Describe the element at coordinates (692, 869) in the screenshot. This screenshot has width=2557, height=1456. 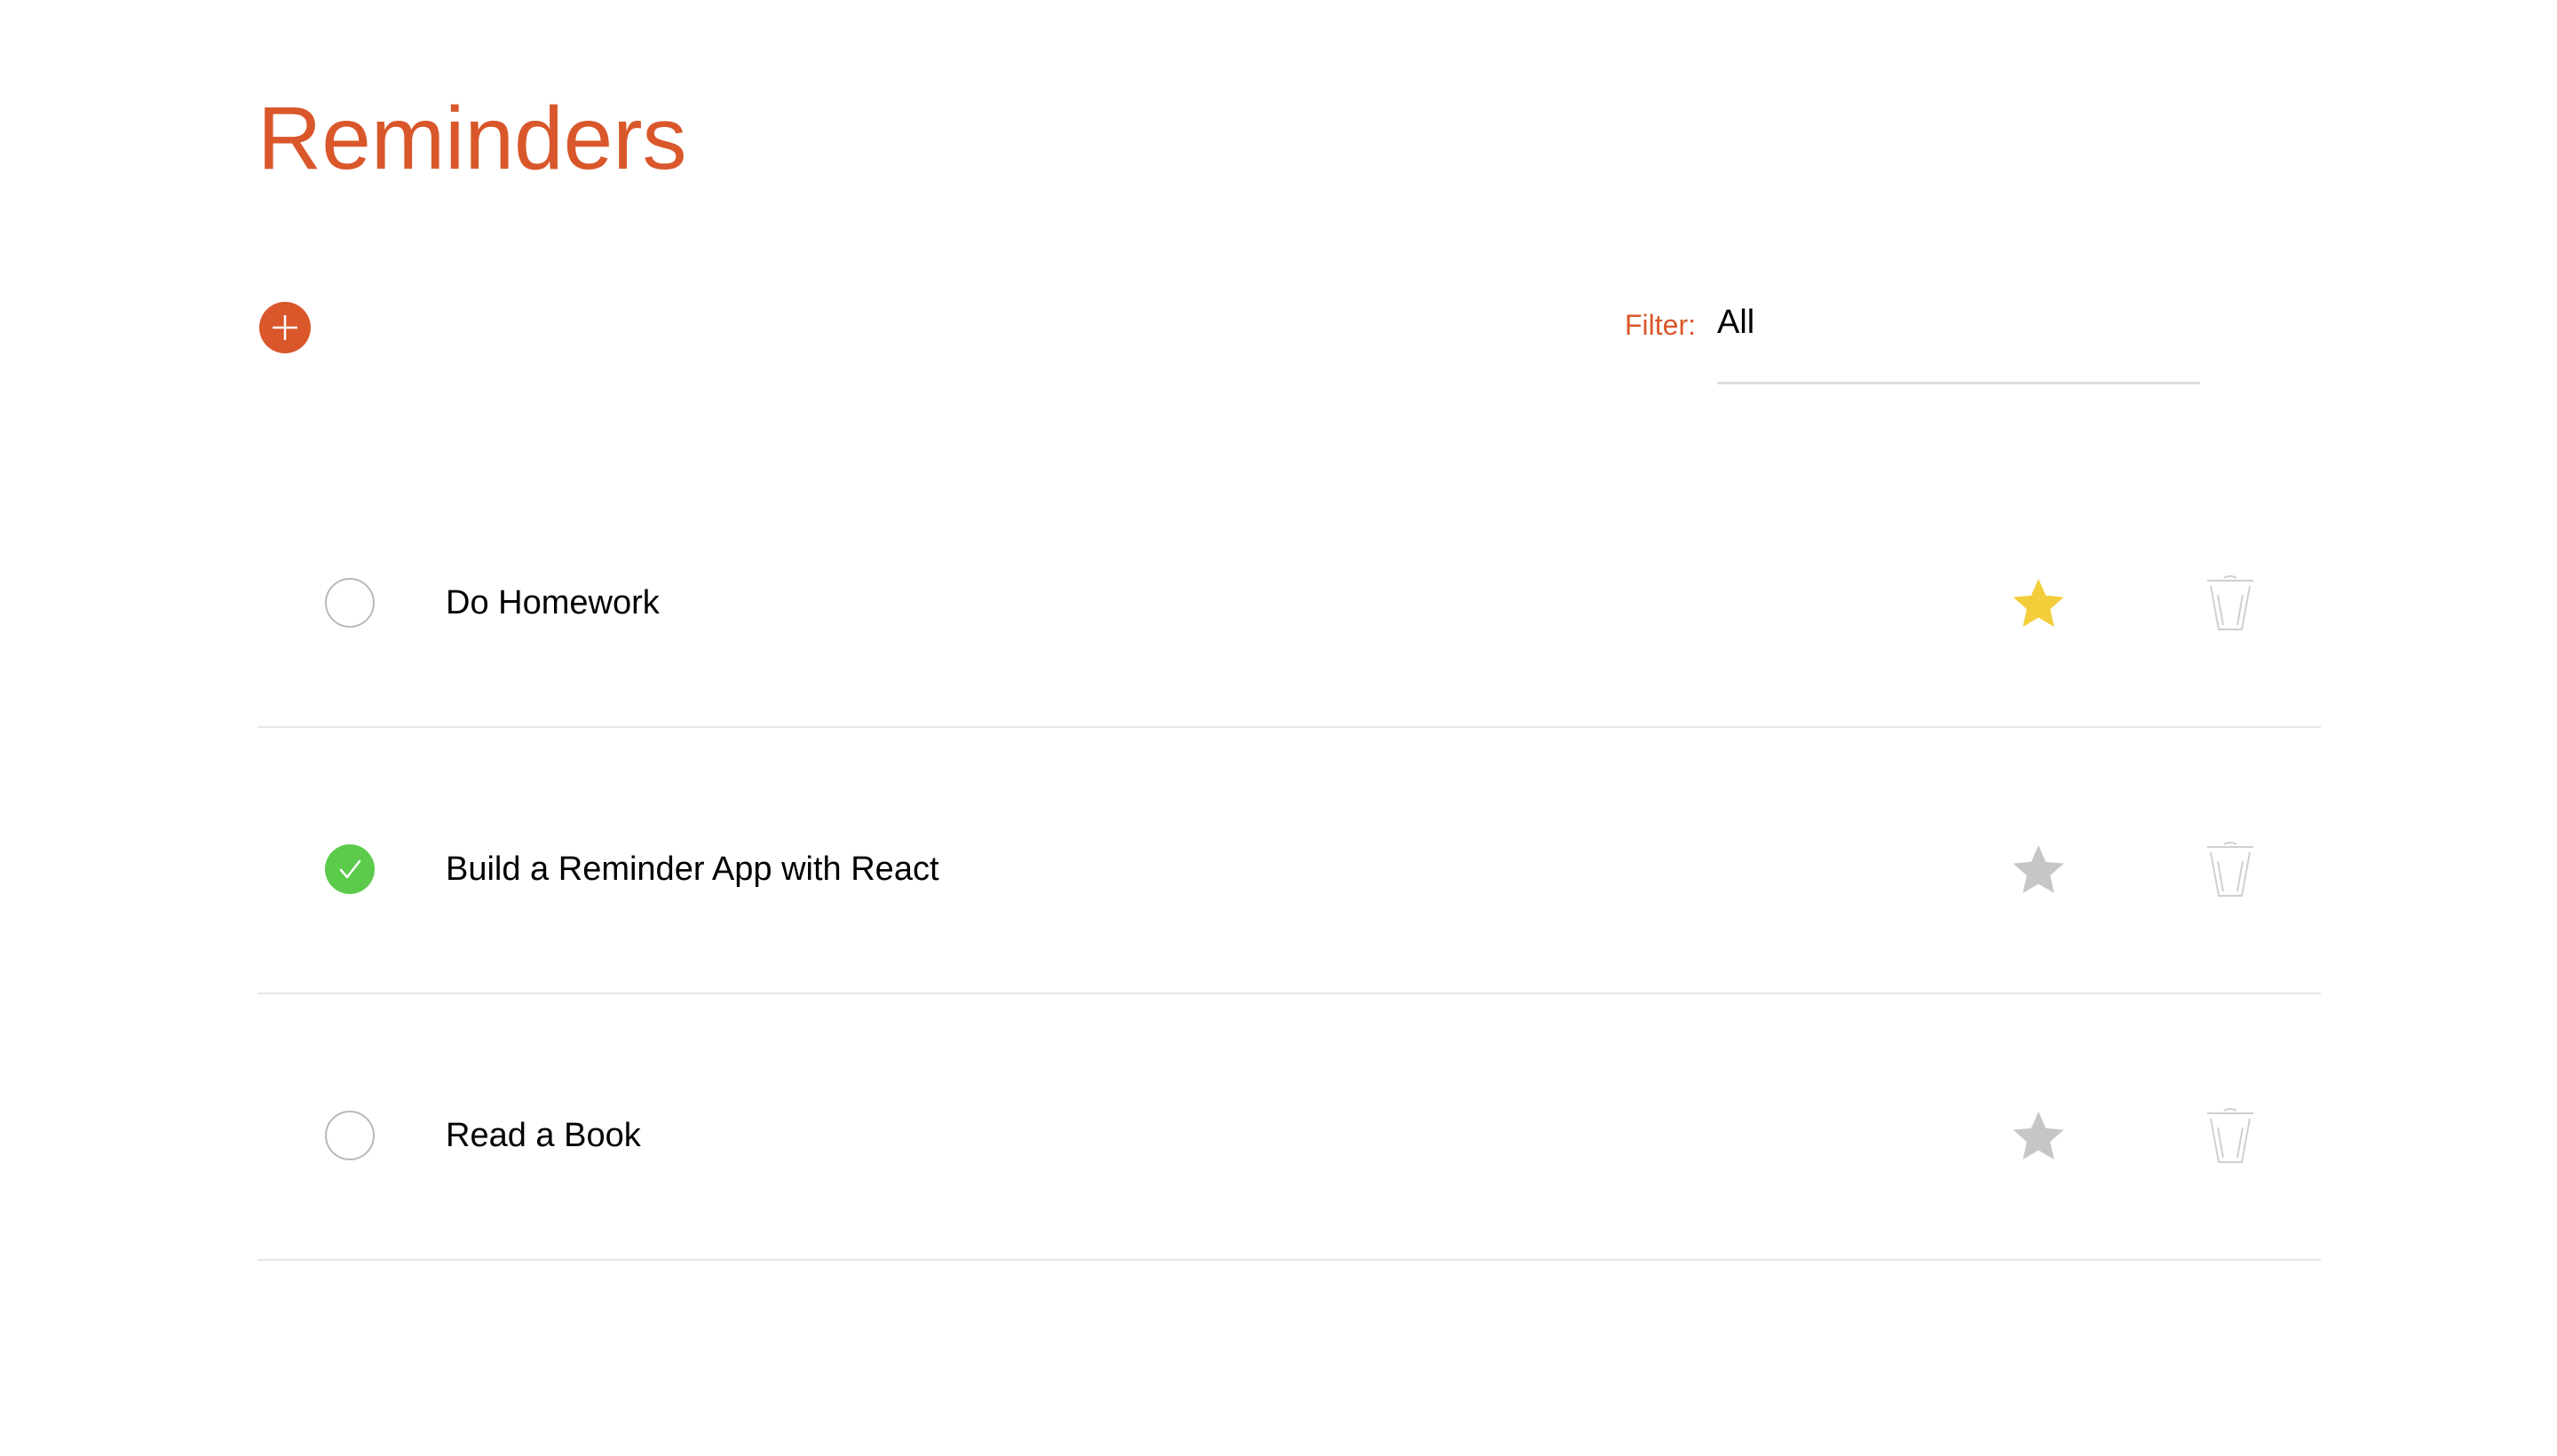
I see `reminder-text: Build a Reminder App with React` at that location.